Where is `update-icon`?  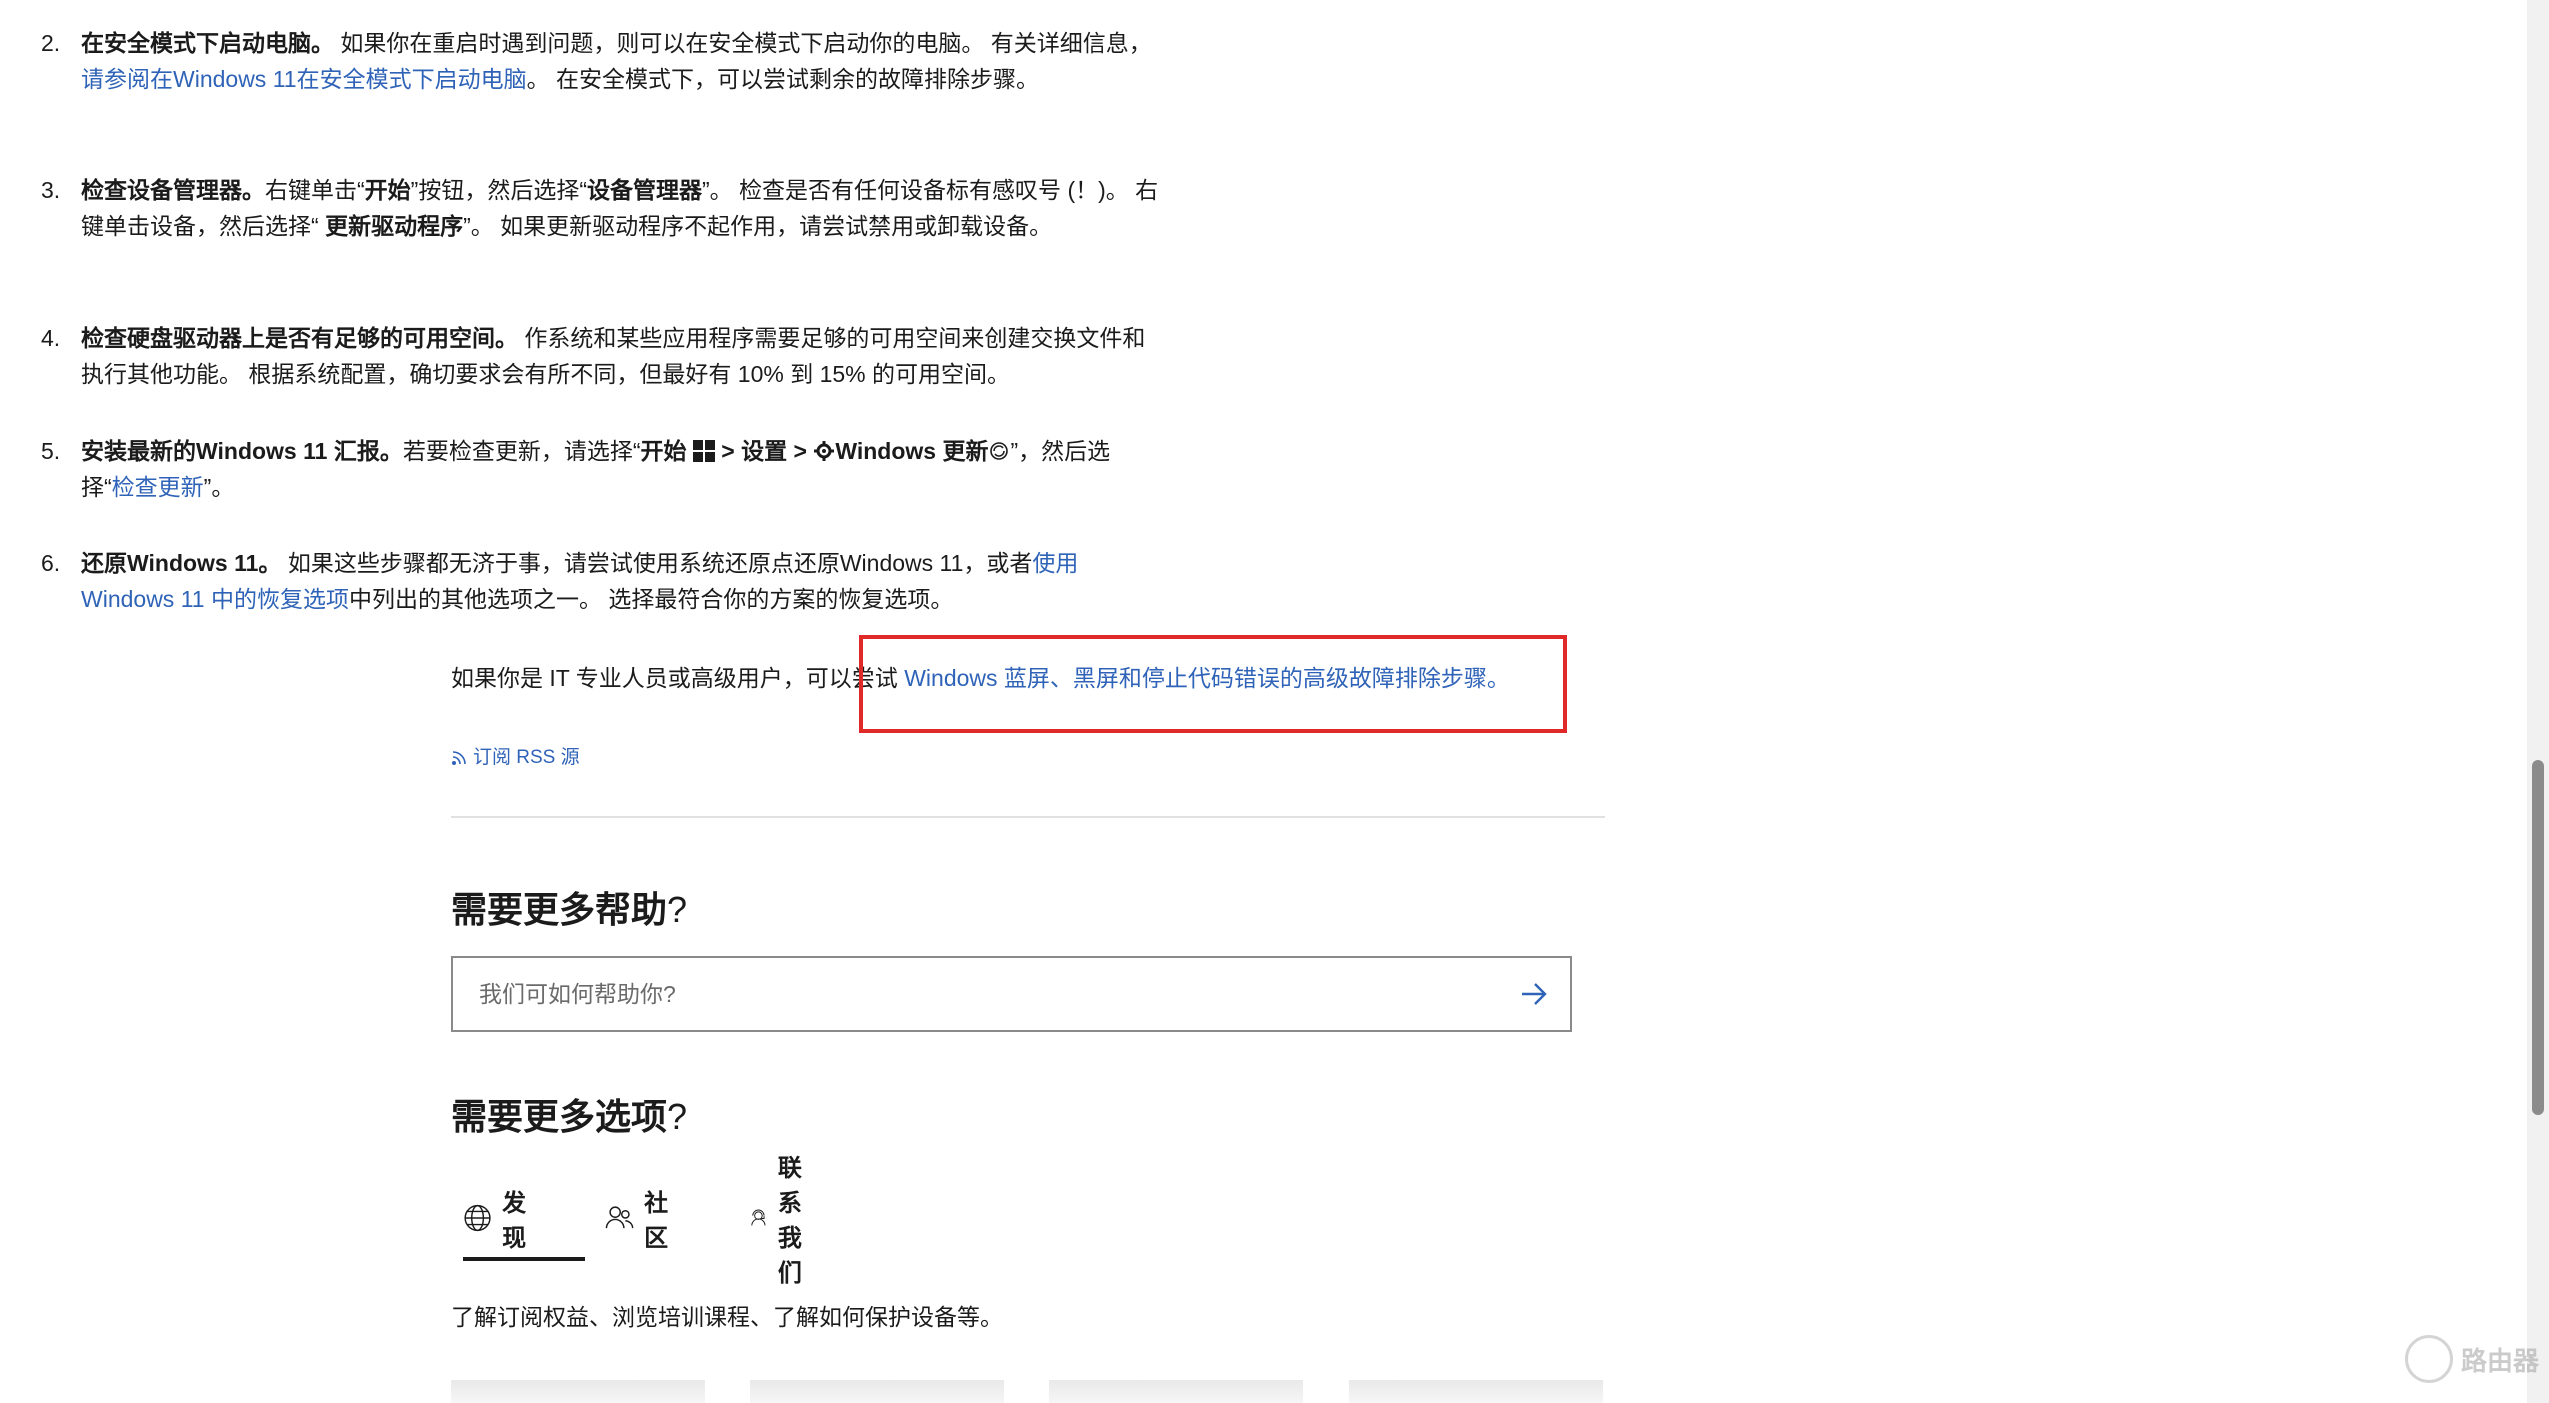 update-icon is located at coordinates (999, 451).